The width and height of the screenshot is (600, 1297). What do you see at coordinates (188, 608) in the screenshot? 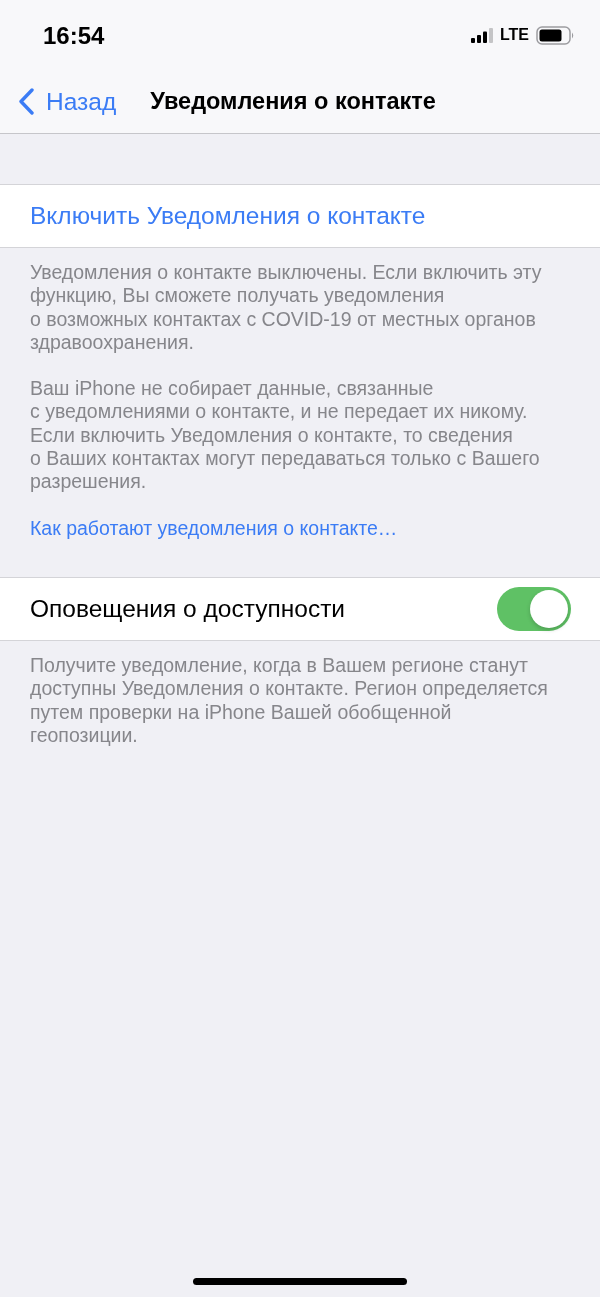
I see `toggle-label: Оповещения о доступности` at bounding box center [188, 608].